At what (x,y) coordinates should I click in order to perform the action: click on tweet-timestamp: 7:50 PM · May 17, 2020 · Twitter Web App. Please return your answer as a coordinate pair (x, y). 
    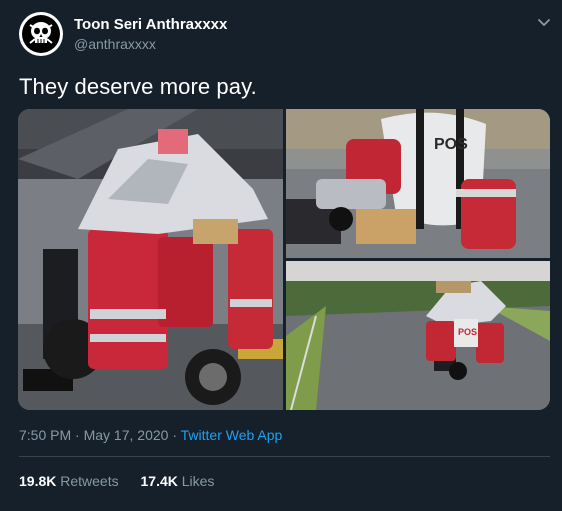
    Looking at the image, I should click on (150, 435).